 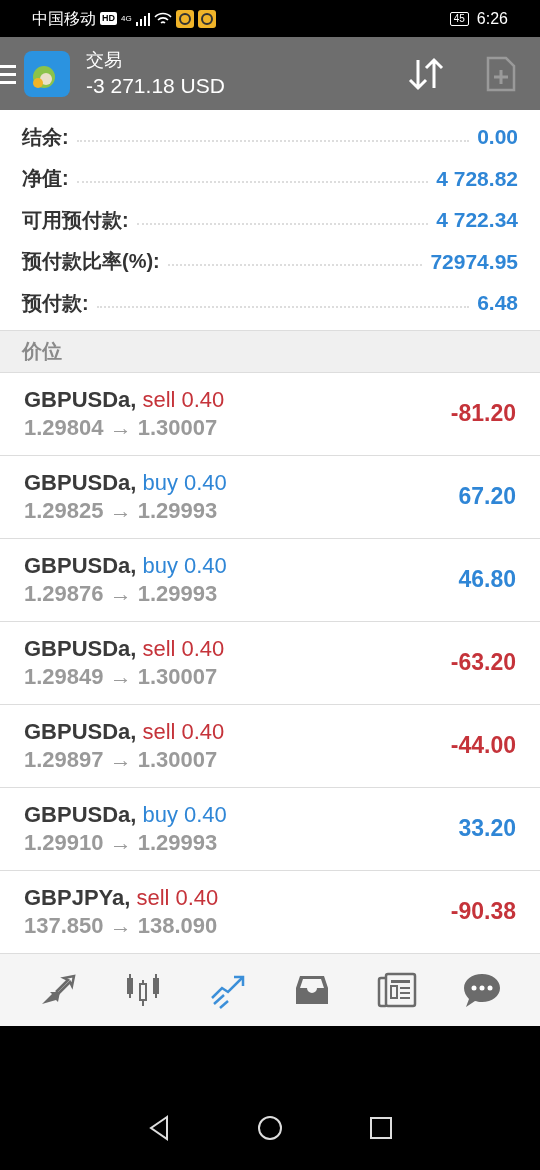 I want to click on position-row: GBPUSDa, buy 0.40 1.29825 → 1.29993 67.20, so click(x=270, y=497).